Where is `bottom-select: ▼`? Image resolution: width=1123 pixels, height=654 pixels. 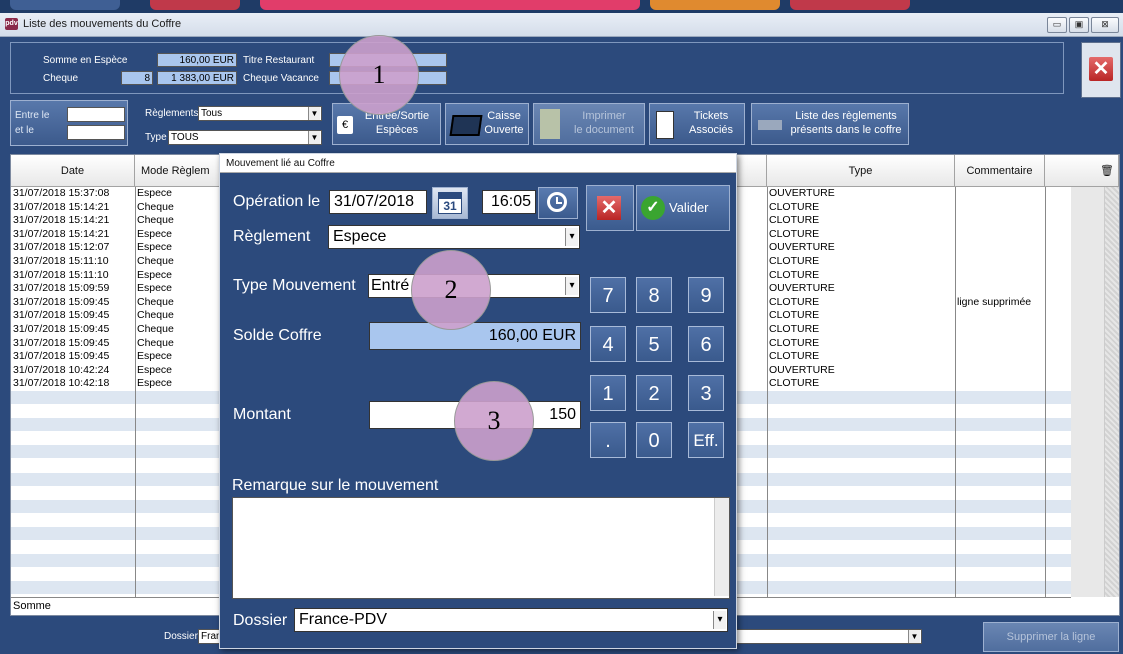
bottom-select: ▼ is located at coordinates (829, 636).